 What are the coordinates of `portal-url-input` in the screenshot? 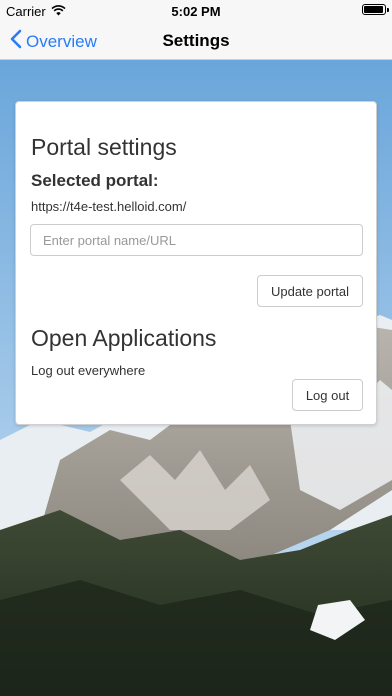 It's located at (196, 240).